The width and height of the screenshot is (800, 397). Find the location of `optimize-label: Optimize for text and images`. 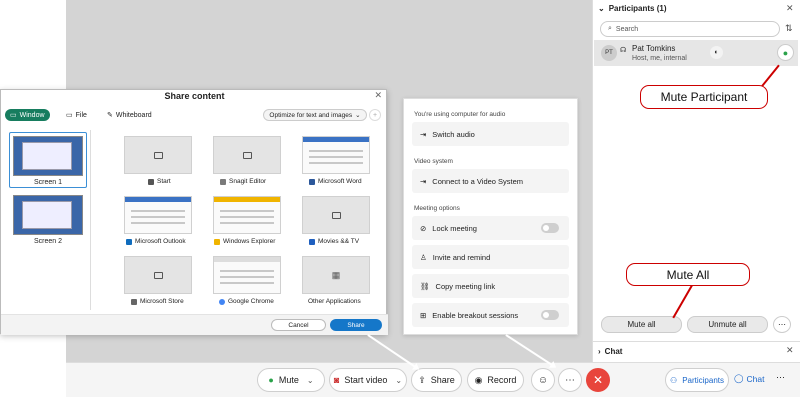

optimize-label: Optimize for text and images is located at coordinates (311, 115).